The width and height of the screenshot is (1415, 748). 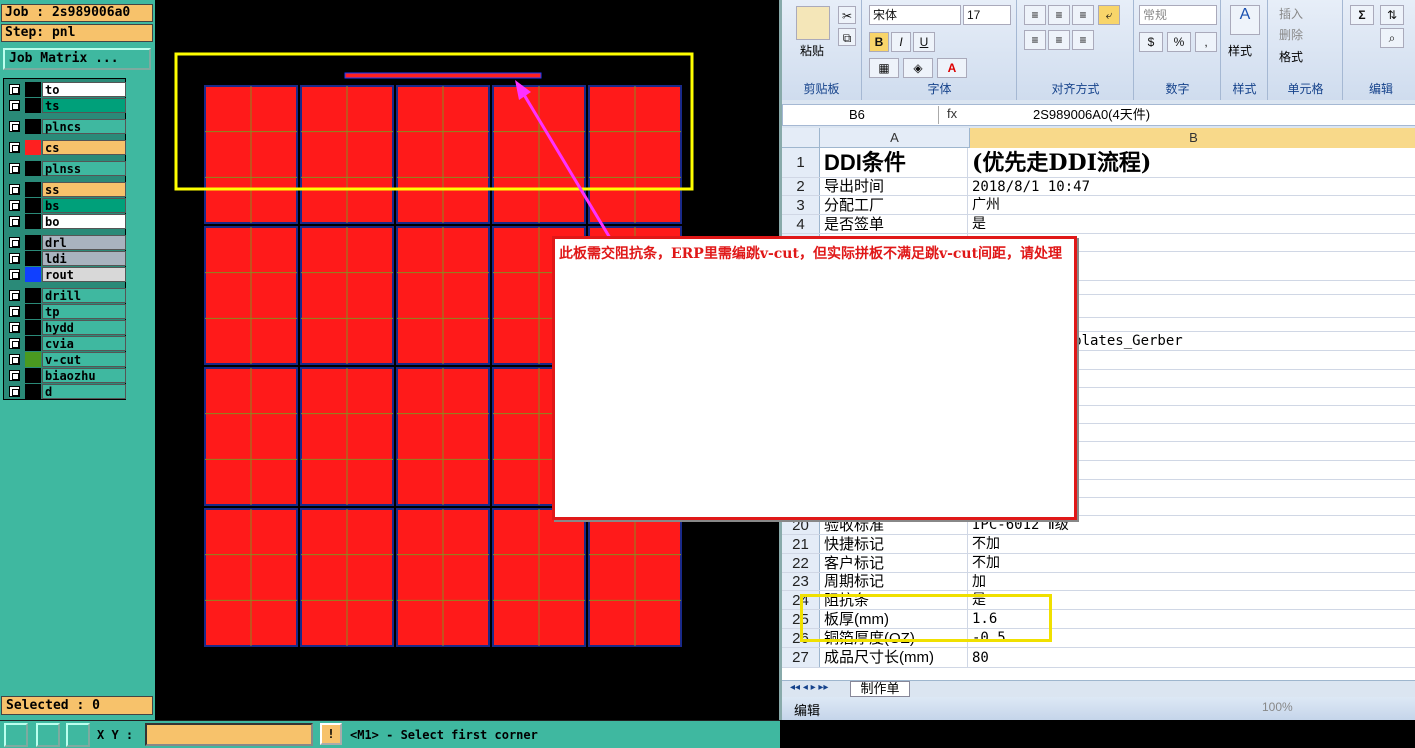 What do you see at coordinates (801, 563) in the screenshot?
I see `row-number: 22` at bounding box center [801, 563].